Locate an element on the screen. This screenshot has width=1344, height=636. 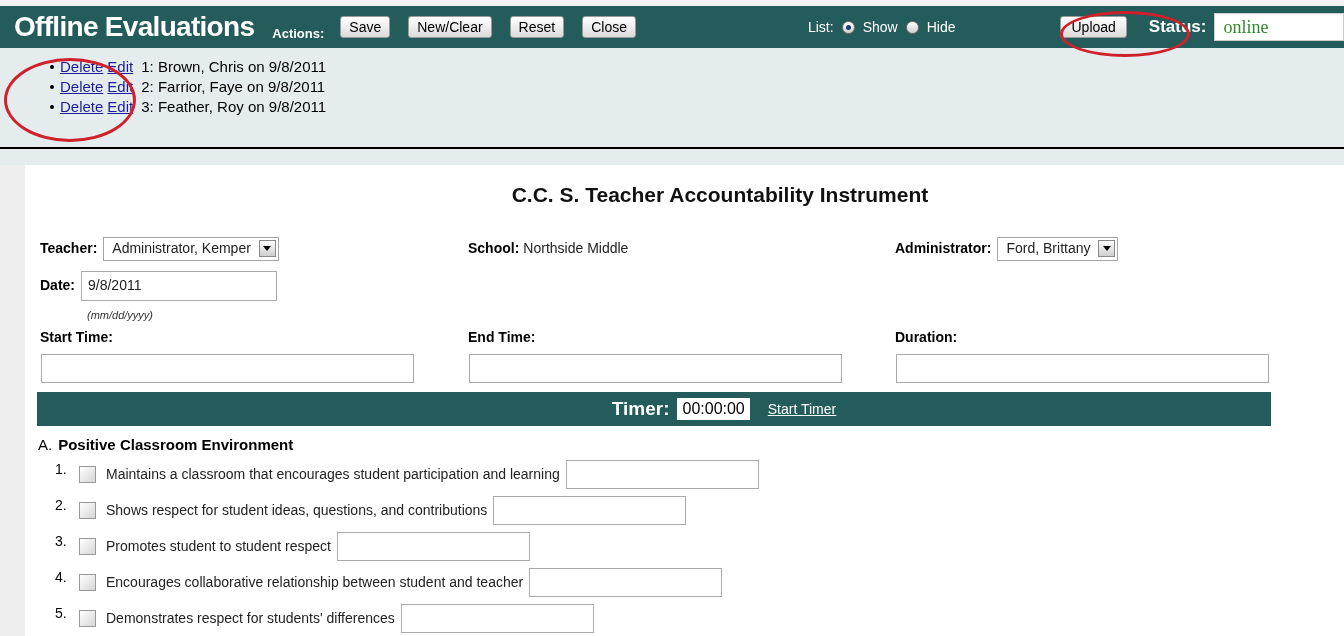
action-button: Reset is located at coordinates (537, 27).